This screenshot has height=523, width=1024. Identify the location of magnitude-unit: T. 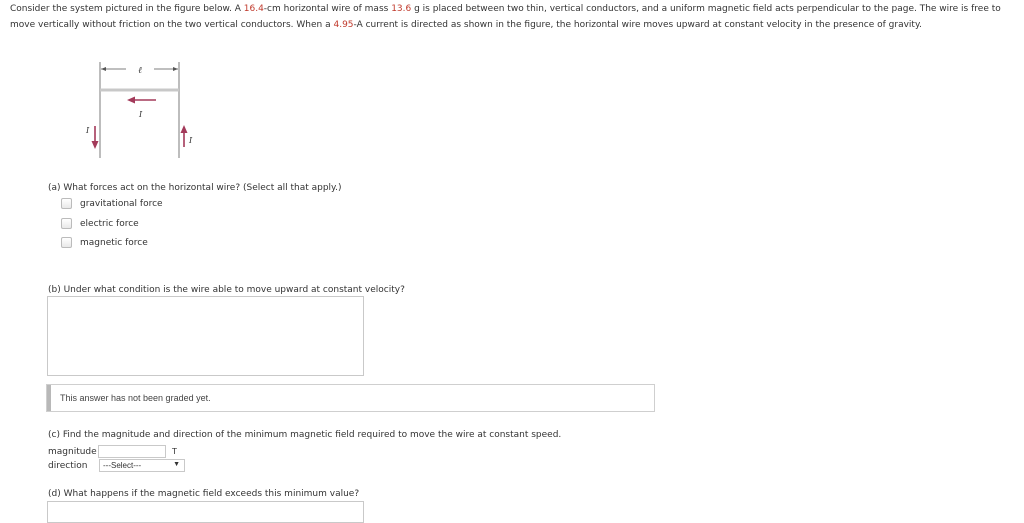
(174, 451).